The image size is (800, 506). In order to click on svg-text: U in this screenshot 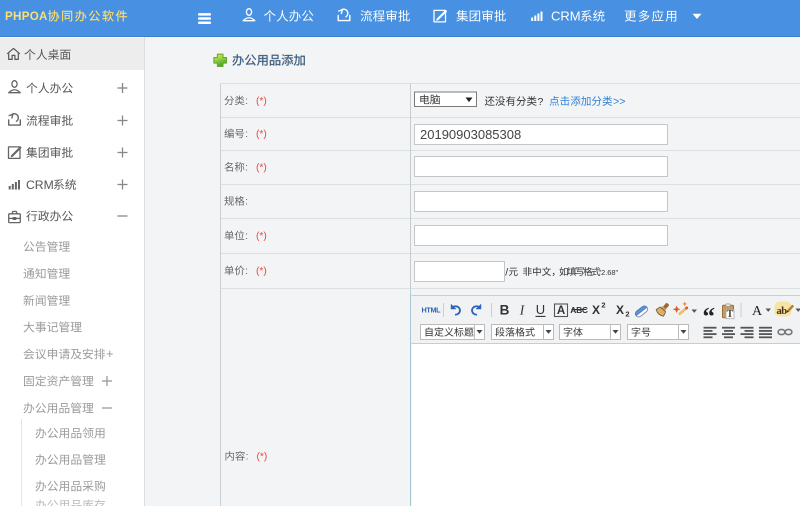, I will do `click(540, 309)`.